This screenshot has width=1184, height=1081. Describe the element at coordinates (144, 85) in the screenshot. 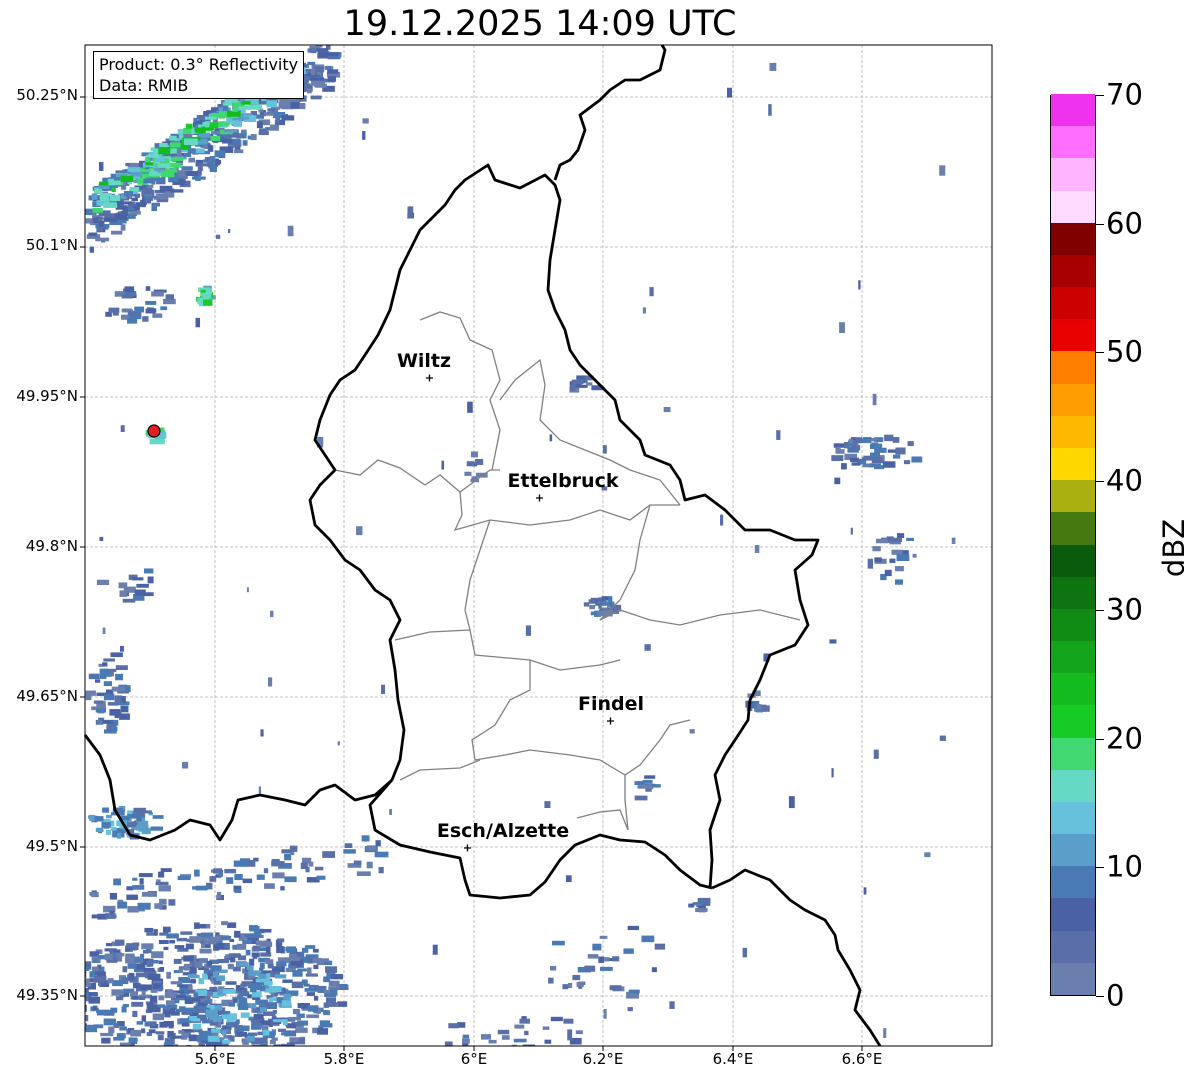

I see `data-source-label: Data: RMIB` at that location.